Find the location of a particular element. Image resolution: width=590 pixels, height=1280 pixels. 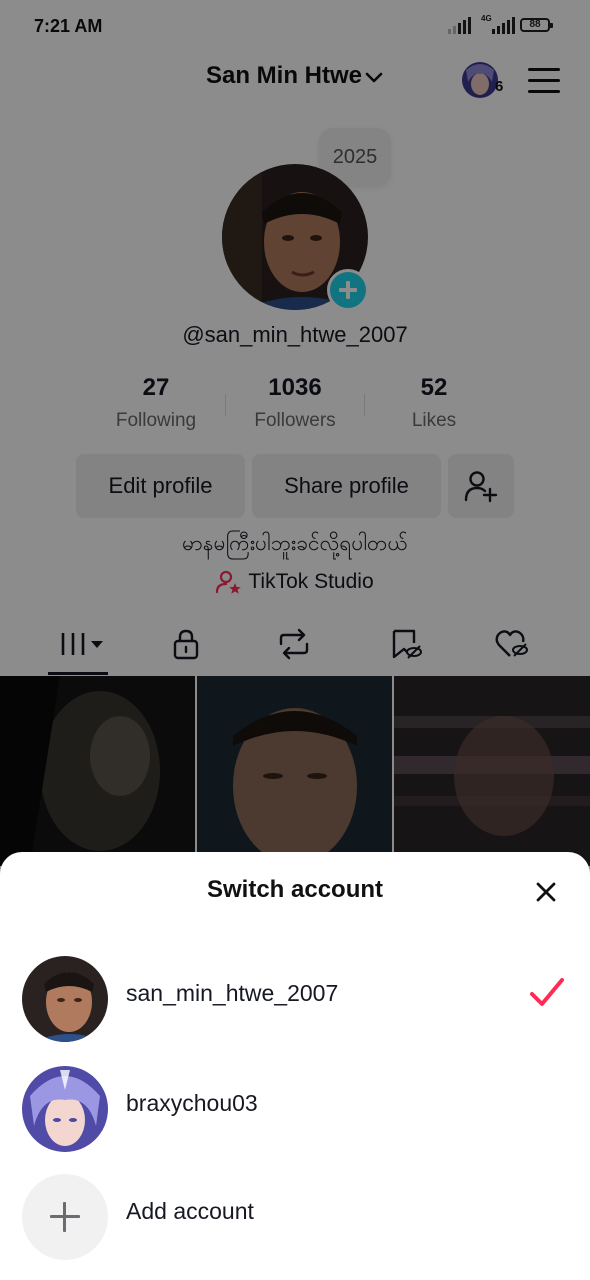

add-account-row: Add account is located at coordinates (295, 1214).